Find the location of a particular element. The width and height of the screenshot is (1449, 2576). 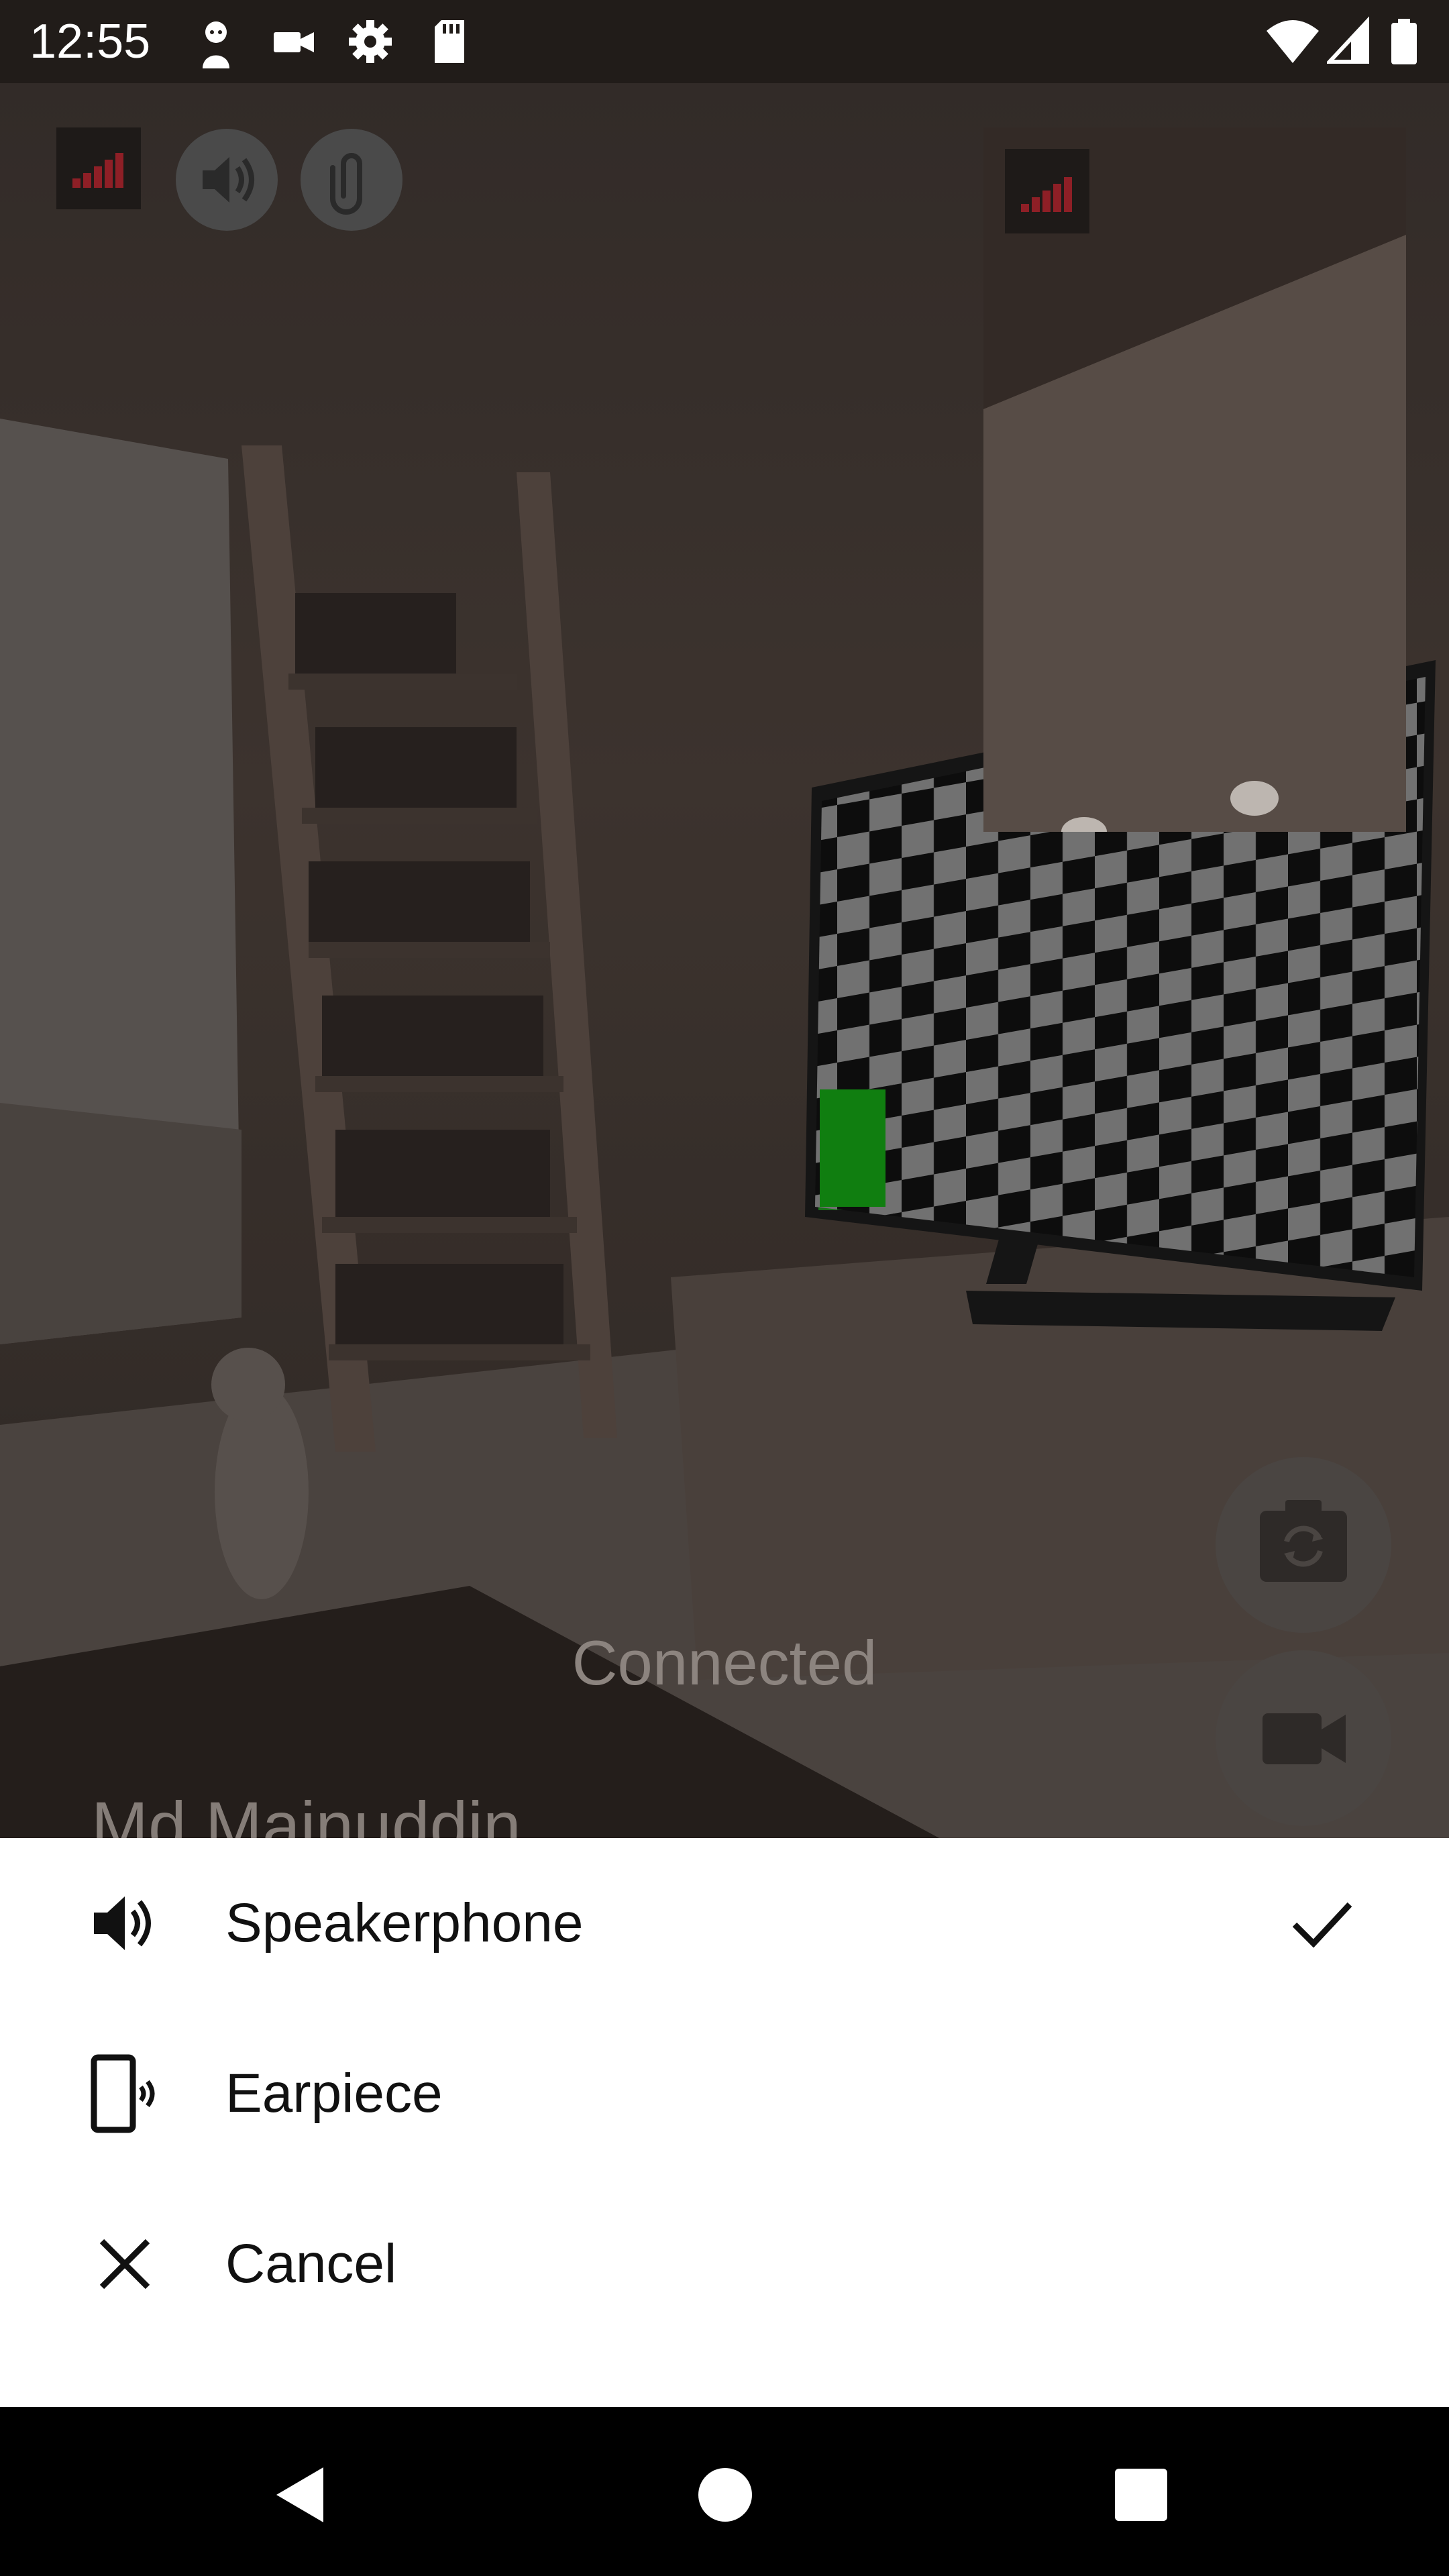

local-quality-indicator is located at coordinates (1047, 191).